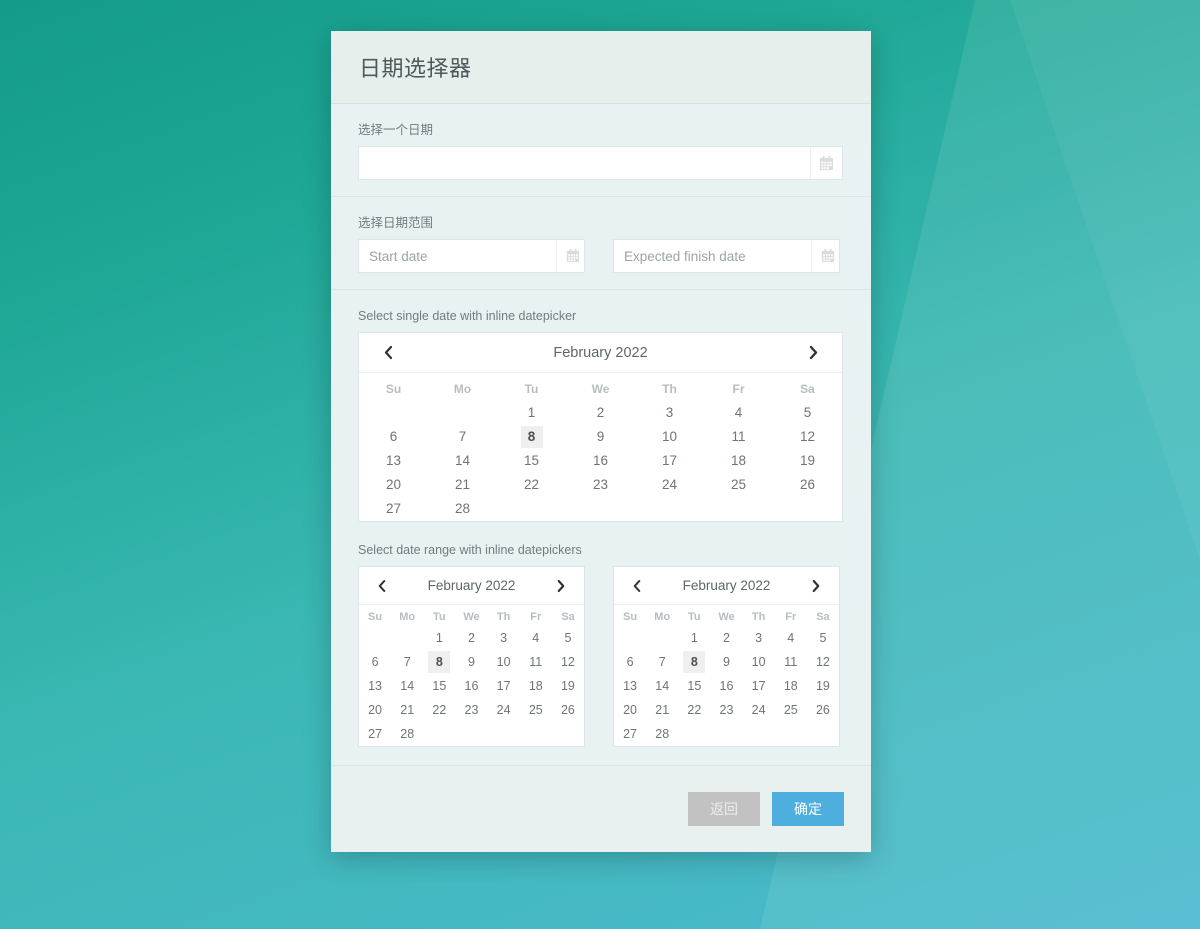  I want to click on day-20: 20, so click(375, 710).